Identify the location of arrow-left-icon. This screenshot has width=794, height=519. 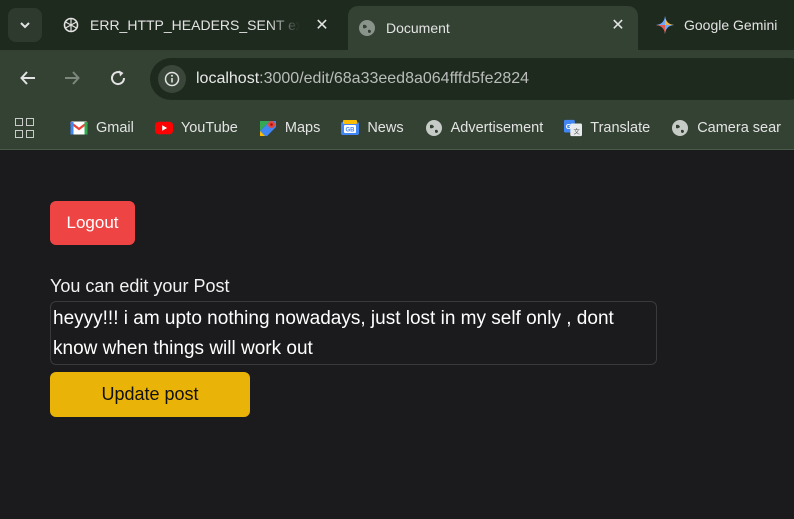
(27, 78).